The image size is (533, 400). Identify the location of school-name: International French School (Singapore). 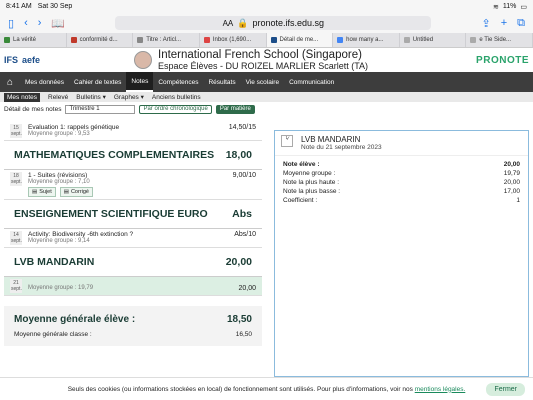
(260, 55).